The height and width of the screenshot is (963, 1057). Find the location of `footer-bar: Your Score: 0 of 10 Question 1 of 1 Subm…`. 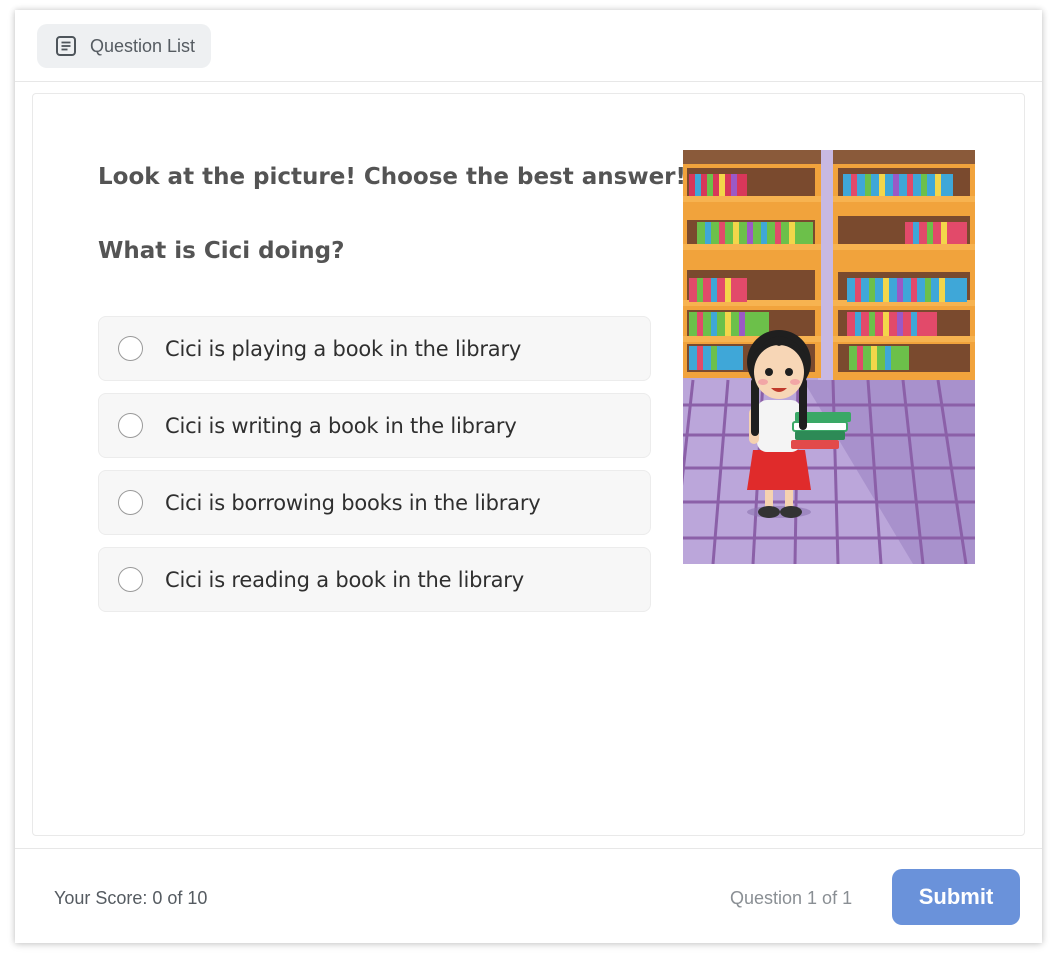

footer-bar: Your Score: 0 of 10 Question 1 of 1 Subm… is located at coordinates (528, 896).